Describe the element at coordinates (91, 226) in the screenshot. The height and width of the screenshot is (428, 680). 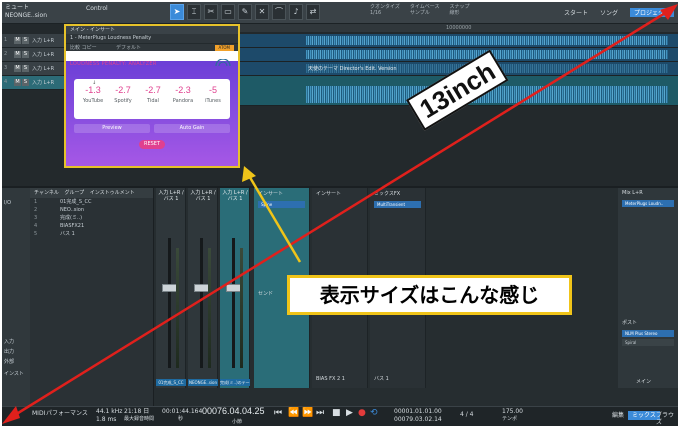
I see `list-item: 4 BIASFX21` at that location.